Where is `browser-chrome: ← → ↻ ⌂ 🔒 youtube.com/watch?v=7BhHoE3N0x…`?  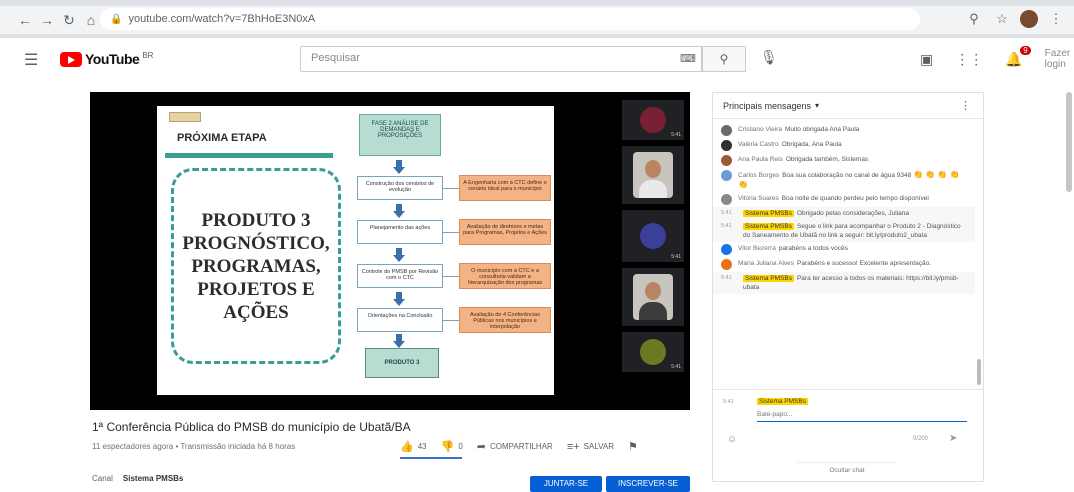
browser-chrome: ← → ↻ ⌂ 🔒 youtube.com/watch?v=7BhHoE3N0x… is located at coordinates (537, 19).